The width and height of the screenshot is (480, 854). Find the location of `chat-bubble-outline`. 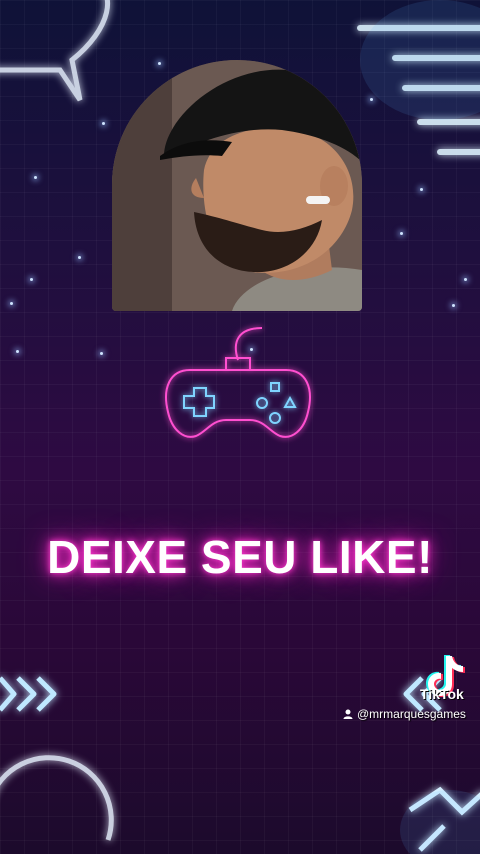

chat-bubble-outline is located at coordinates (55, 51).